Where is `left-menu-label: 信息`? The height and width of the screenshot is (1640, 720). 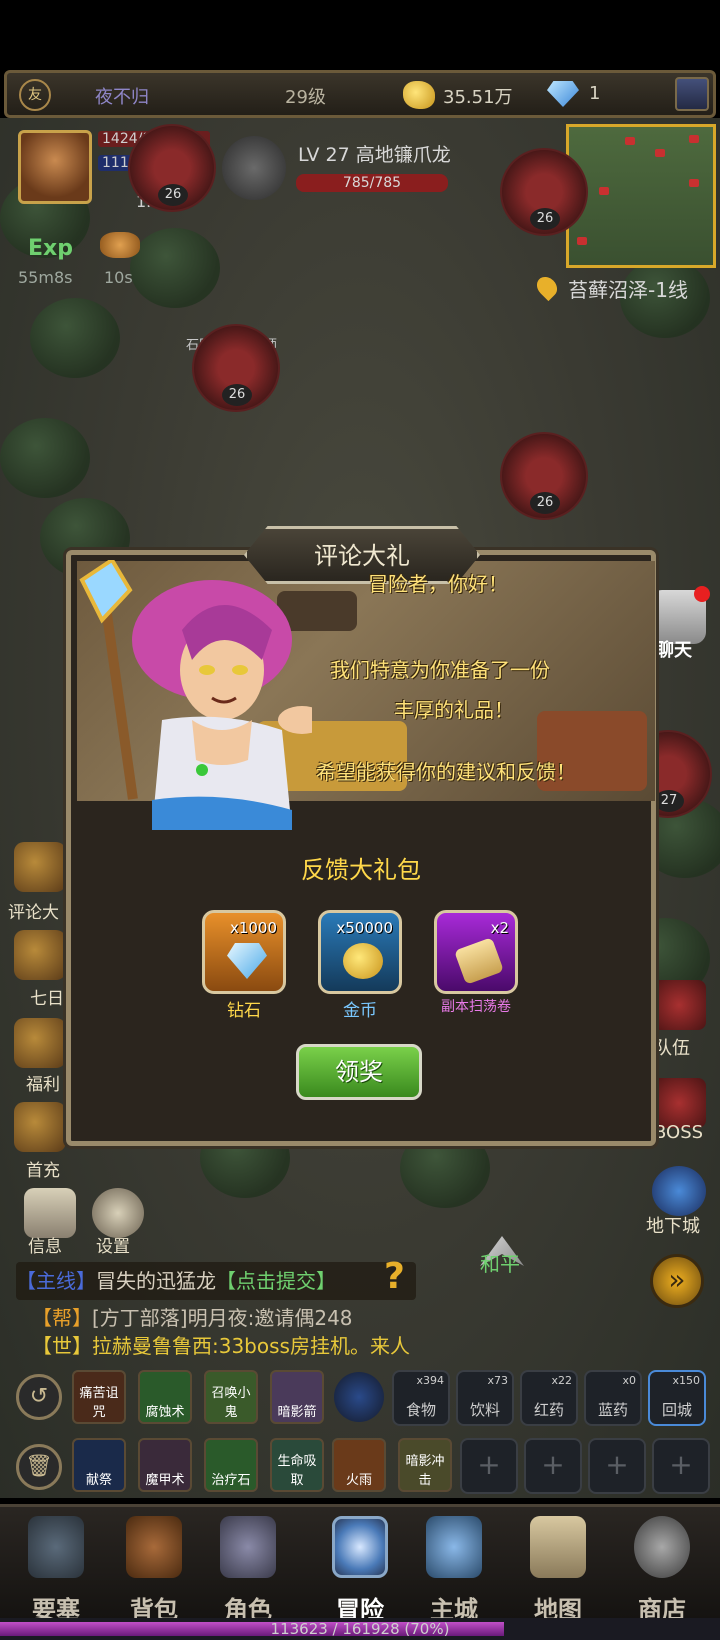 left-menu-label: 信息 is located at coordinates (45, 1247).